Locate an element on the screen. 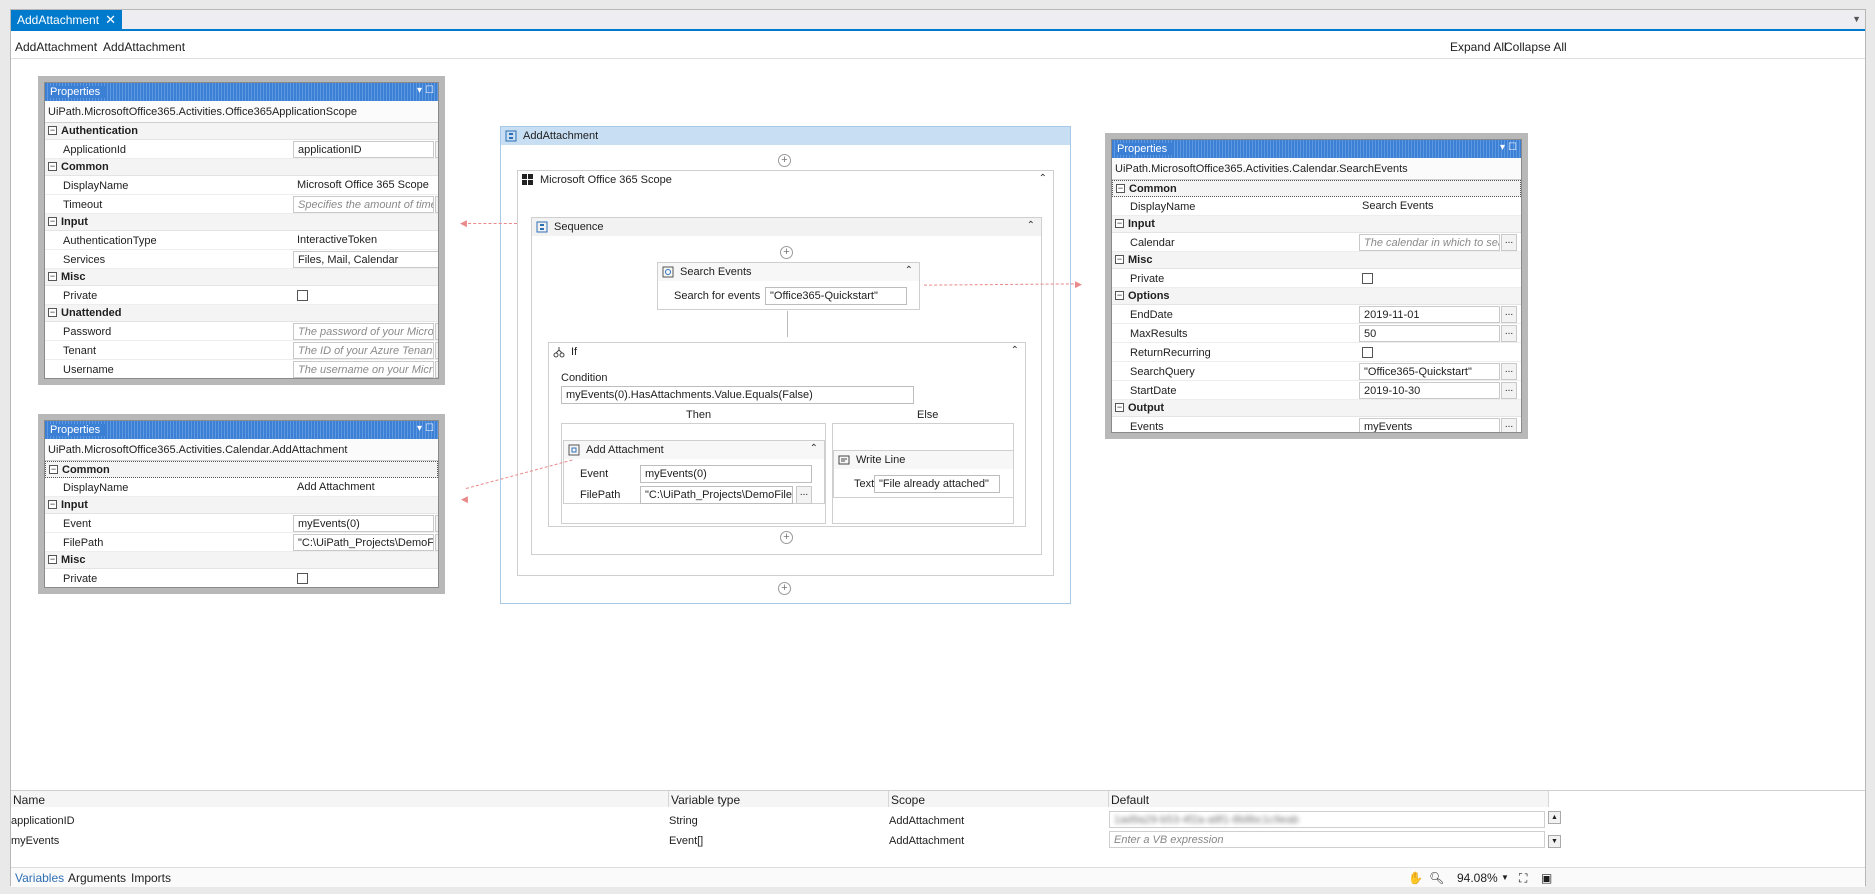 The width and height of the screenshot is (1875, 894). search-for-events-input: "Office365-Quickstart" is located at coordinates (836, 296).